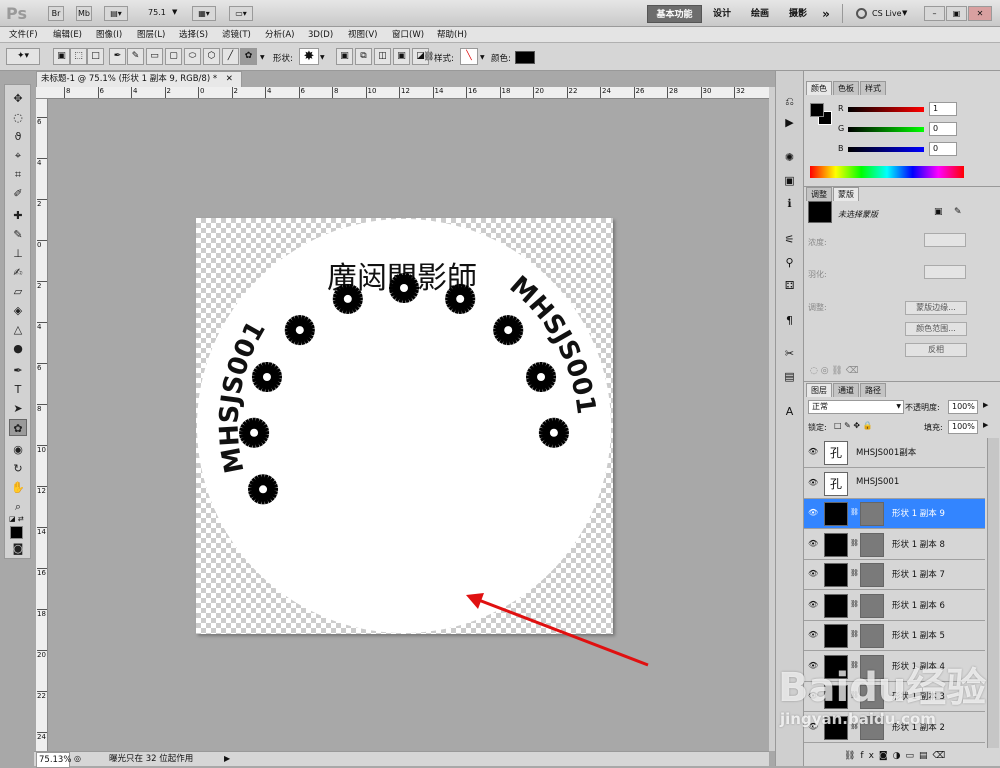 The image size is (1000, 768). Describe the element at coordinates (897, 756) in the screenshot. I see `layers-footer-icons: ⛓fx◙◑▭▤⌫` at that location.